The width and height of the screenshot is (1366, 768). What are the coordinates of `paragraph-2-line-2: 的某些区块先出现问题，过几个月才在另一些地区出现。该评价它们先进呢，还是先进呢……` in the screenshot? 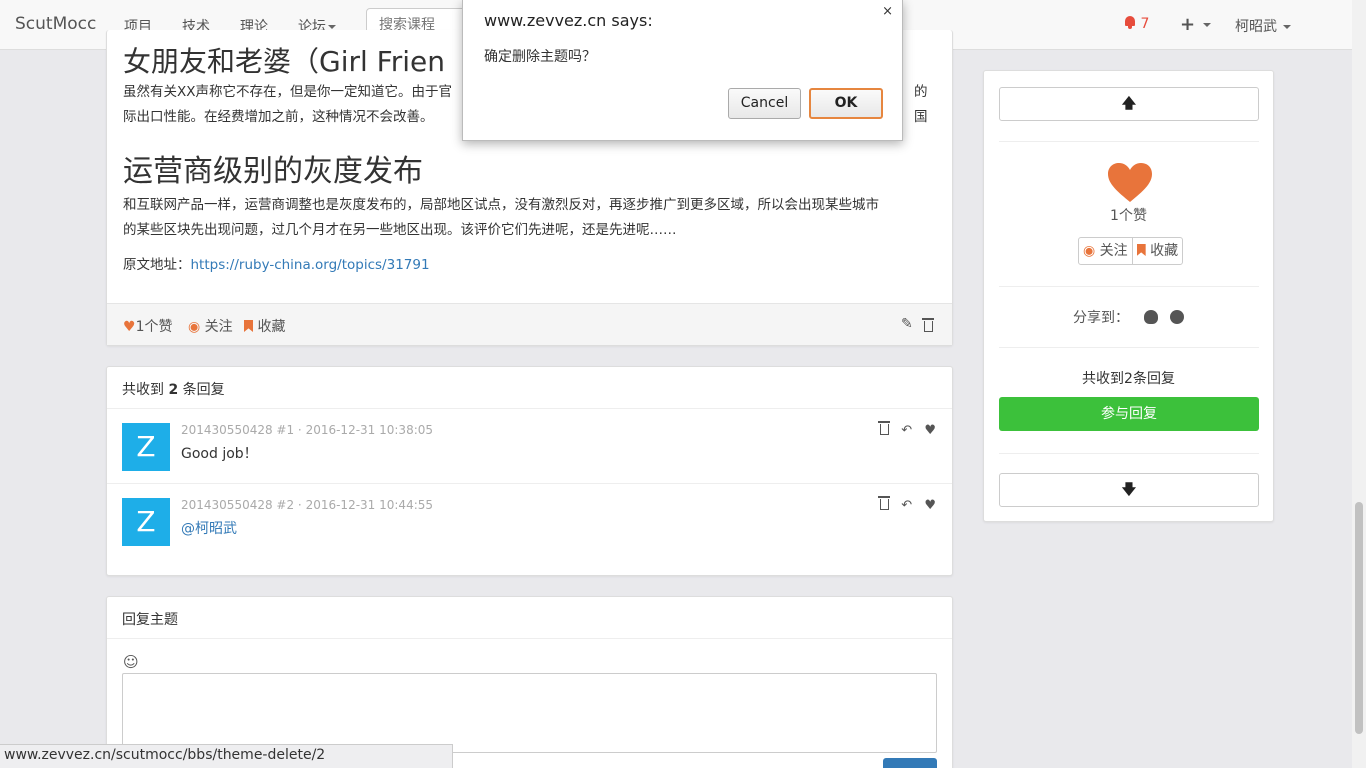 It's located at (400, 230).